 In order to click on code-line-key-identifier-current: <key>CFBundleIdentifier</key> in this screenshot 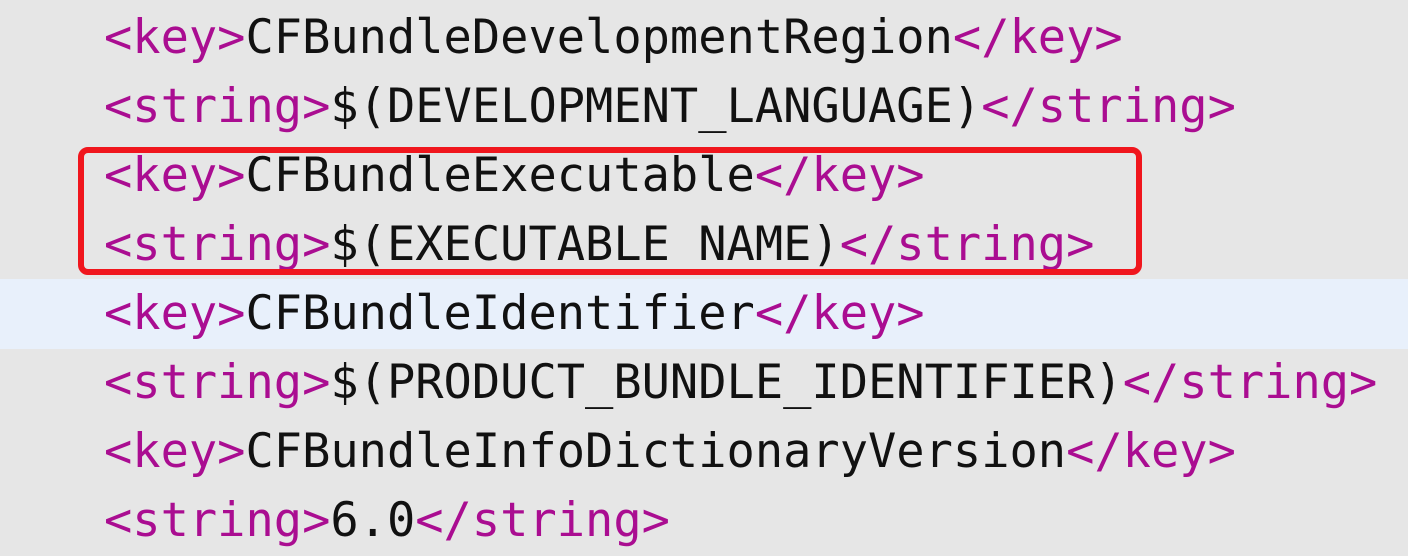, I will do `click(704, 314)`.